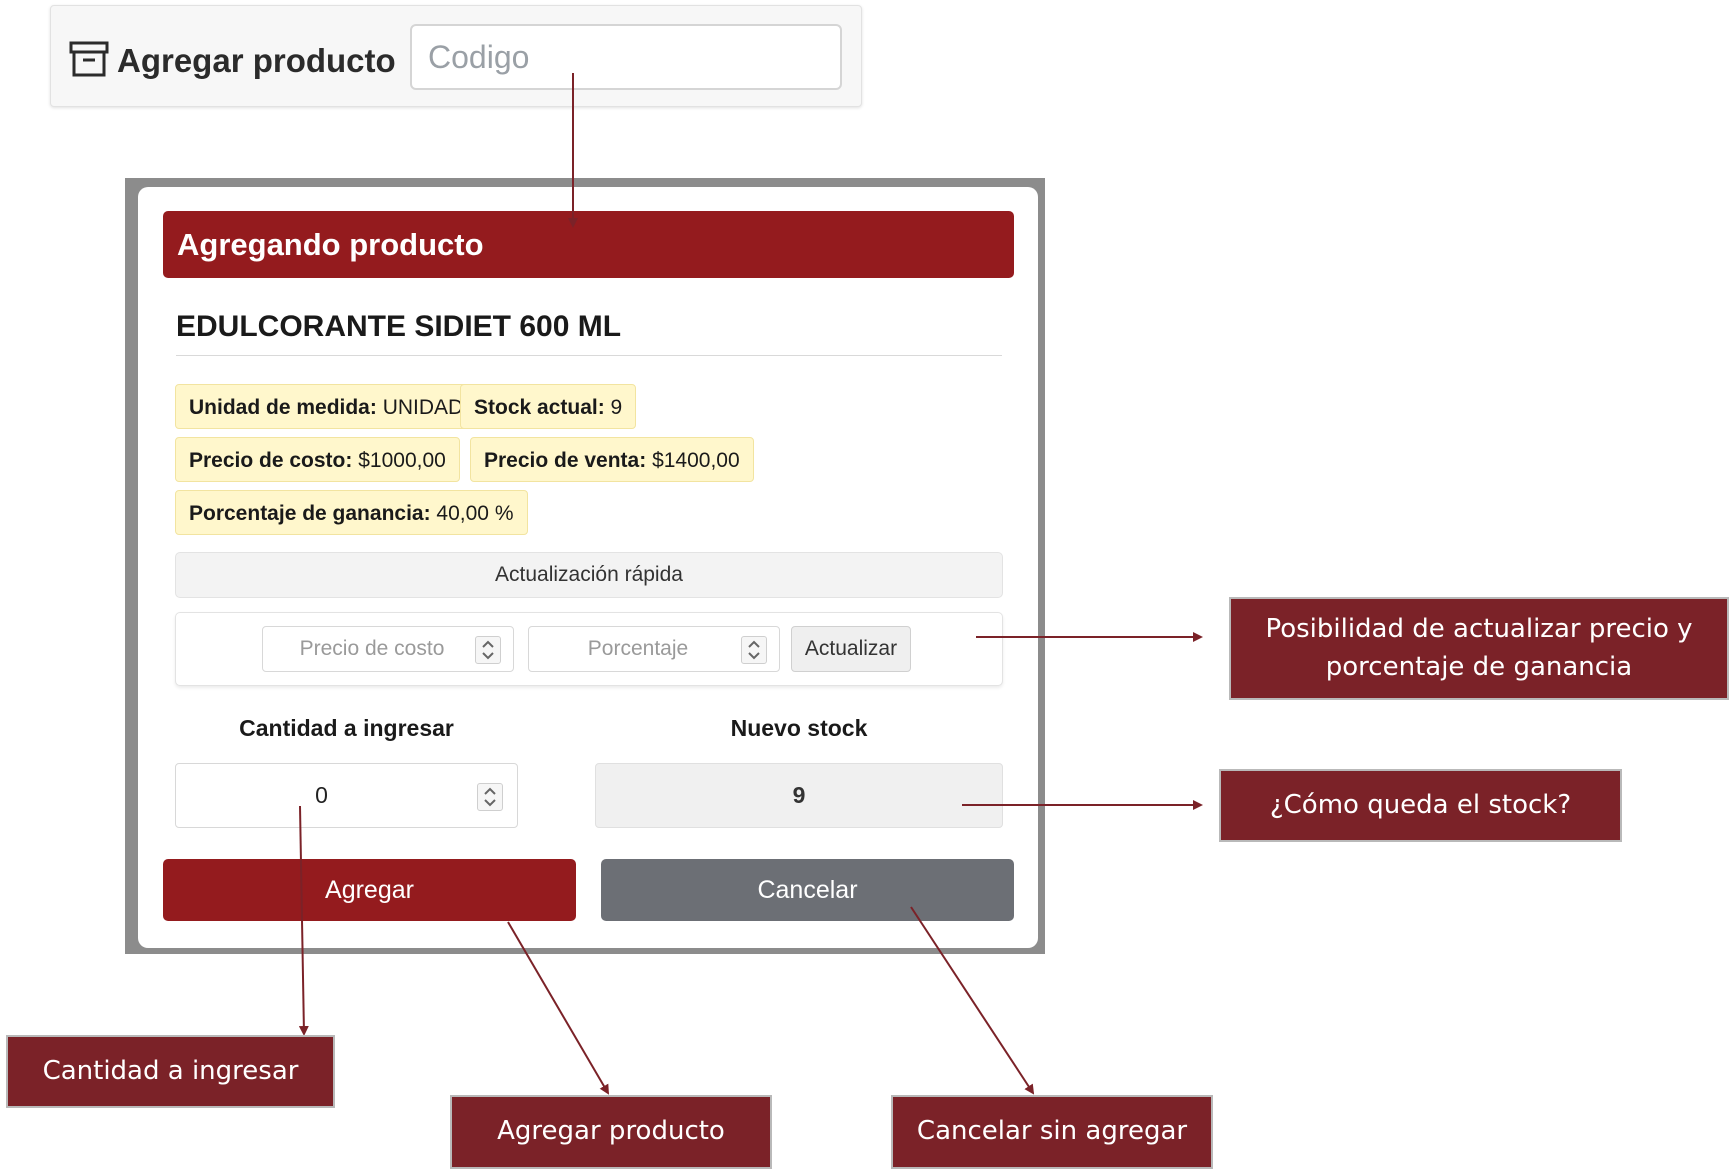 The height and width of the screenshot is (1169, 1729). Describe the element at coordinates (613, 407) in the screenshot. I see `stock-value: 9` at that location.